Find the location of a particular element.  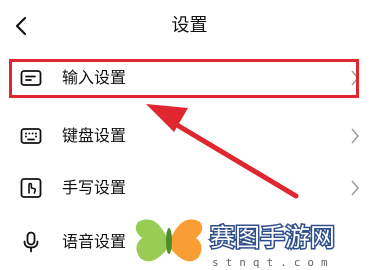

watermark-subtext: stnqt.com is located at coordinates (273, 262).